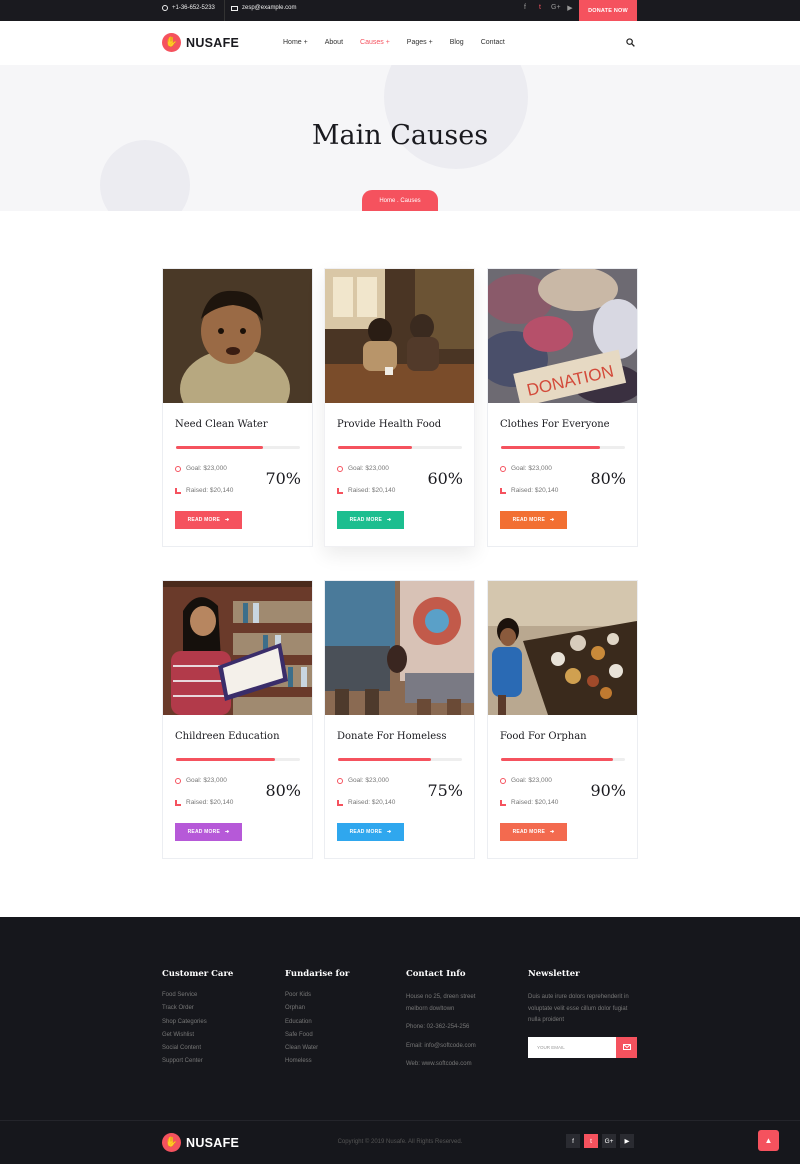 The image size is (800, 1164). Describe the element at coordinates (562, 336) in the screenshot. I see `cause-image: DONATION` at that location.